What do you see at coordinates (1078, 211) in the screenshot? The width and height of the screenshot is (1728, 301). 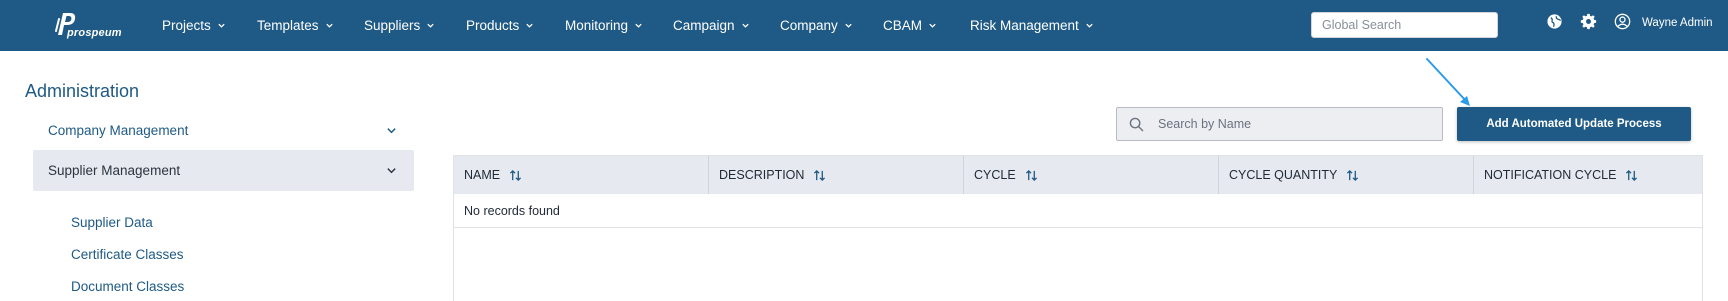 I see `empty-state-row: No records found` at bounding box center [1078, 211].